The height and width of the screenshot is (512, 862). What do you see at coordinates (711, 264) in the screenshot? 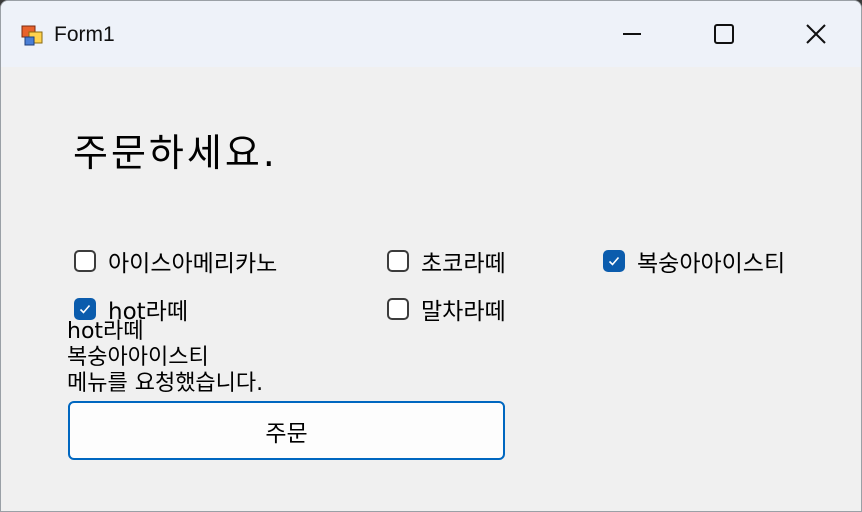
I see `checkbox-label: 복숭아아이스티` at bounding box center [711, 264].